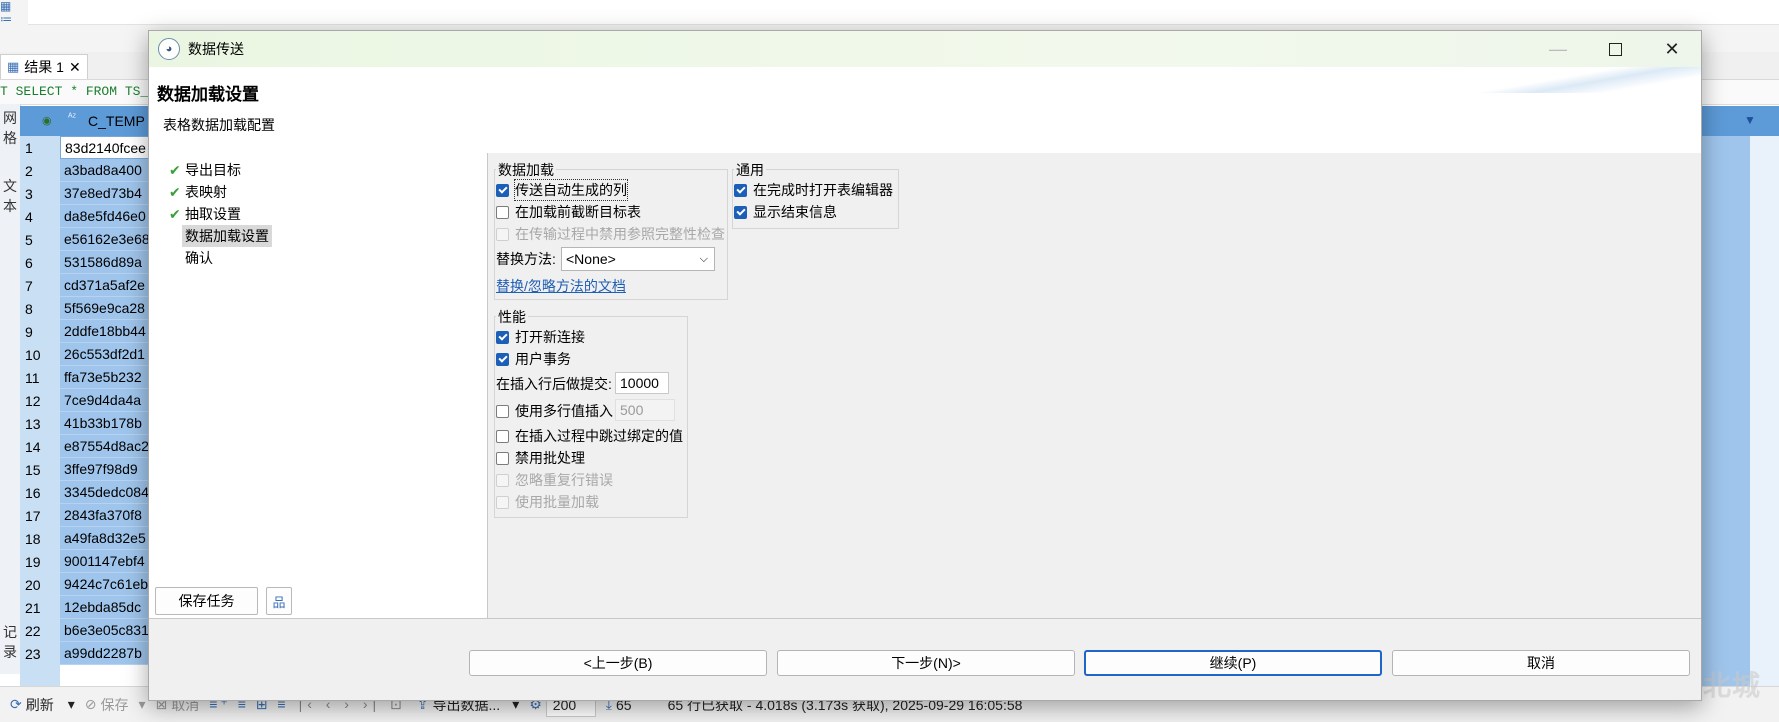 The image size is (1779, 722). I want to click on replace-doc-link: 替换/忽略方法的文档, so click(561, 286).